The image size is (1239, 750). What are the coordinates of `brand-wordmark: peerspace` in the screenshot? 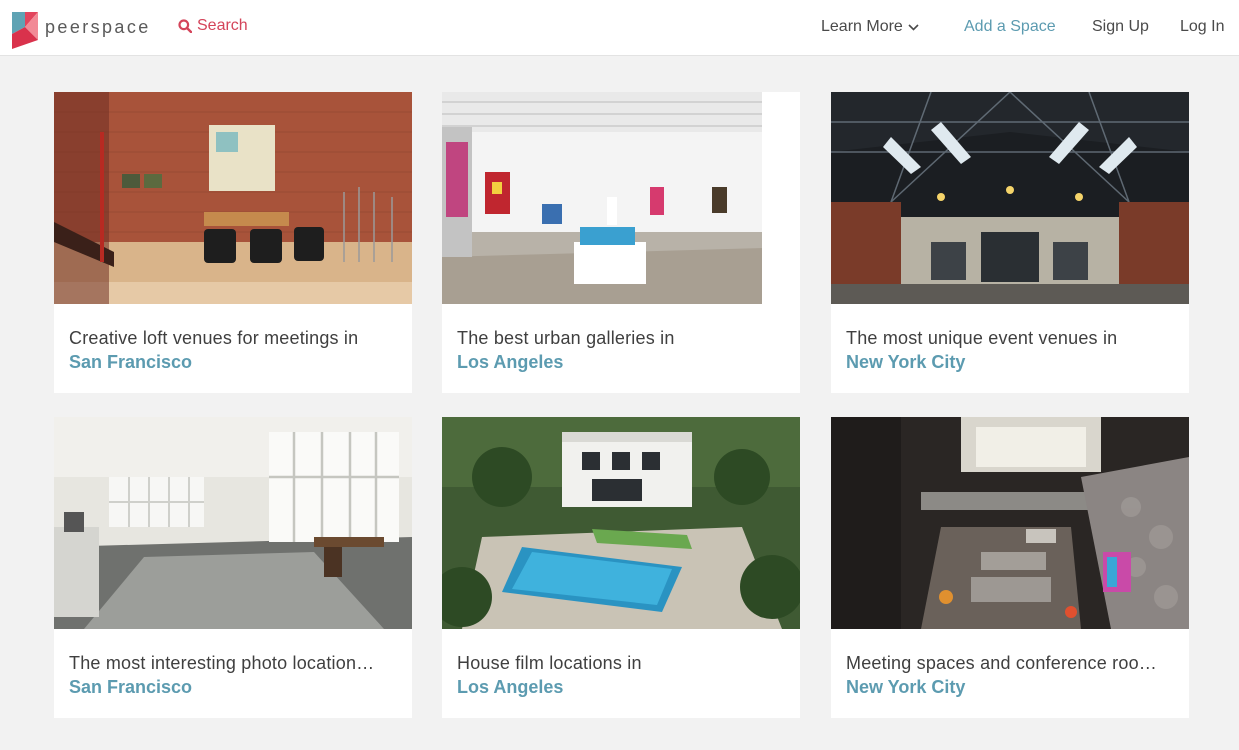 It's located at (98, 27).